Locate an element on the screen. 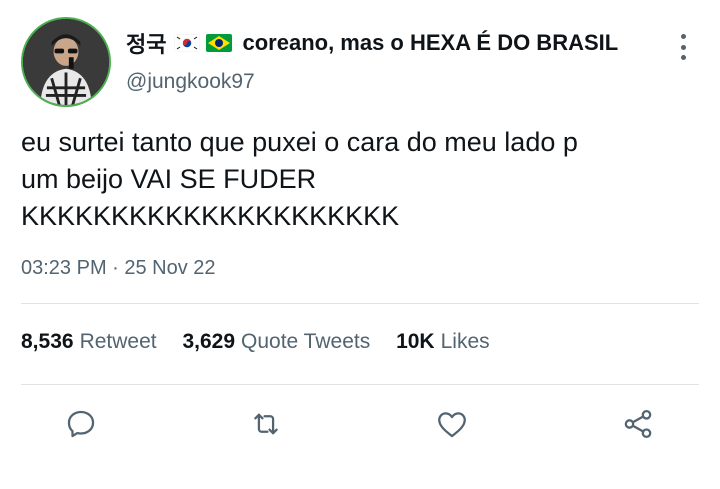  action-bar is located at coordinates (360, 424).